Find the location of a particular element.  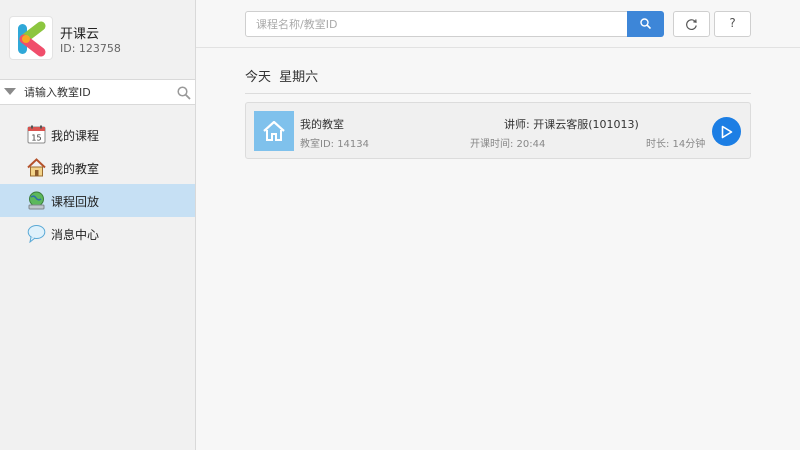

search-button is located at coordinates (645, 24).